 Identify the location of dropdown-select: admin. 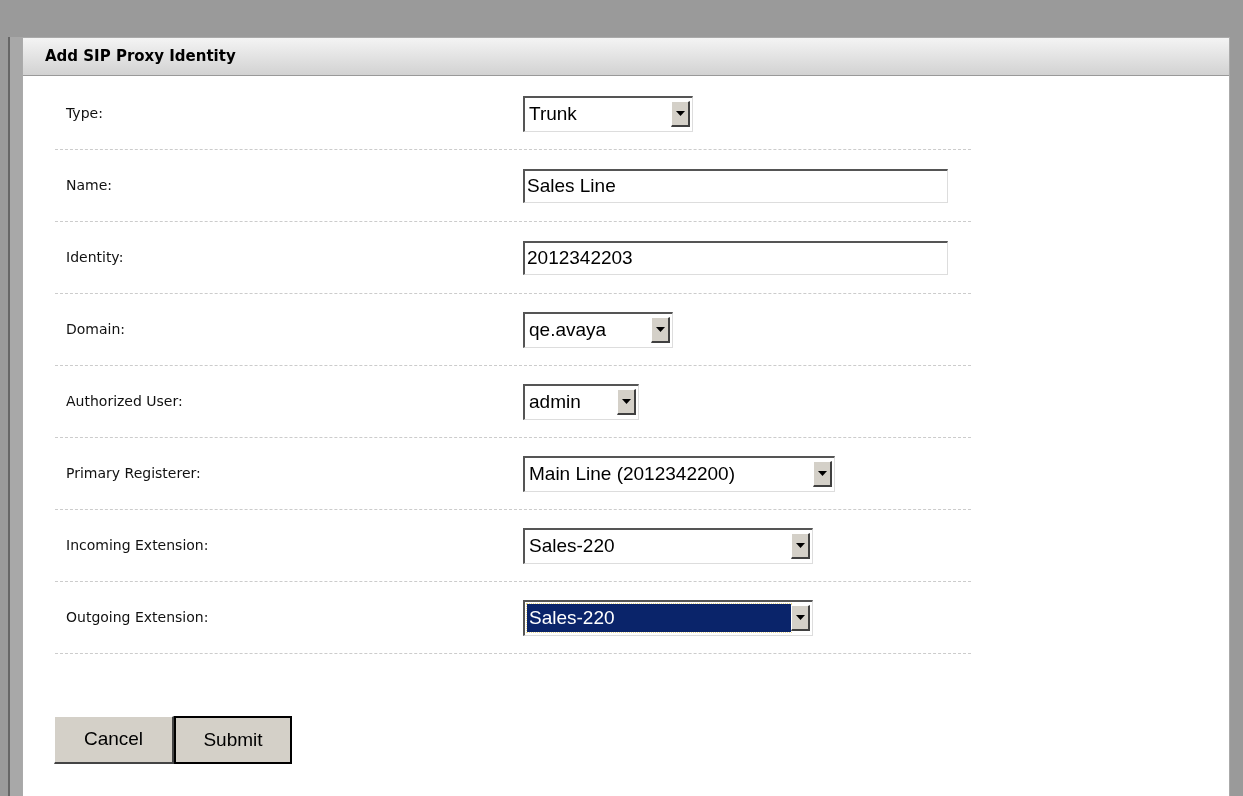
(581, 401).